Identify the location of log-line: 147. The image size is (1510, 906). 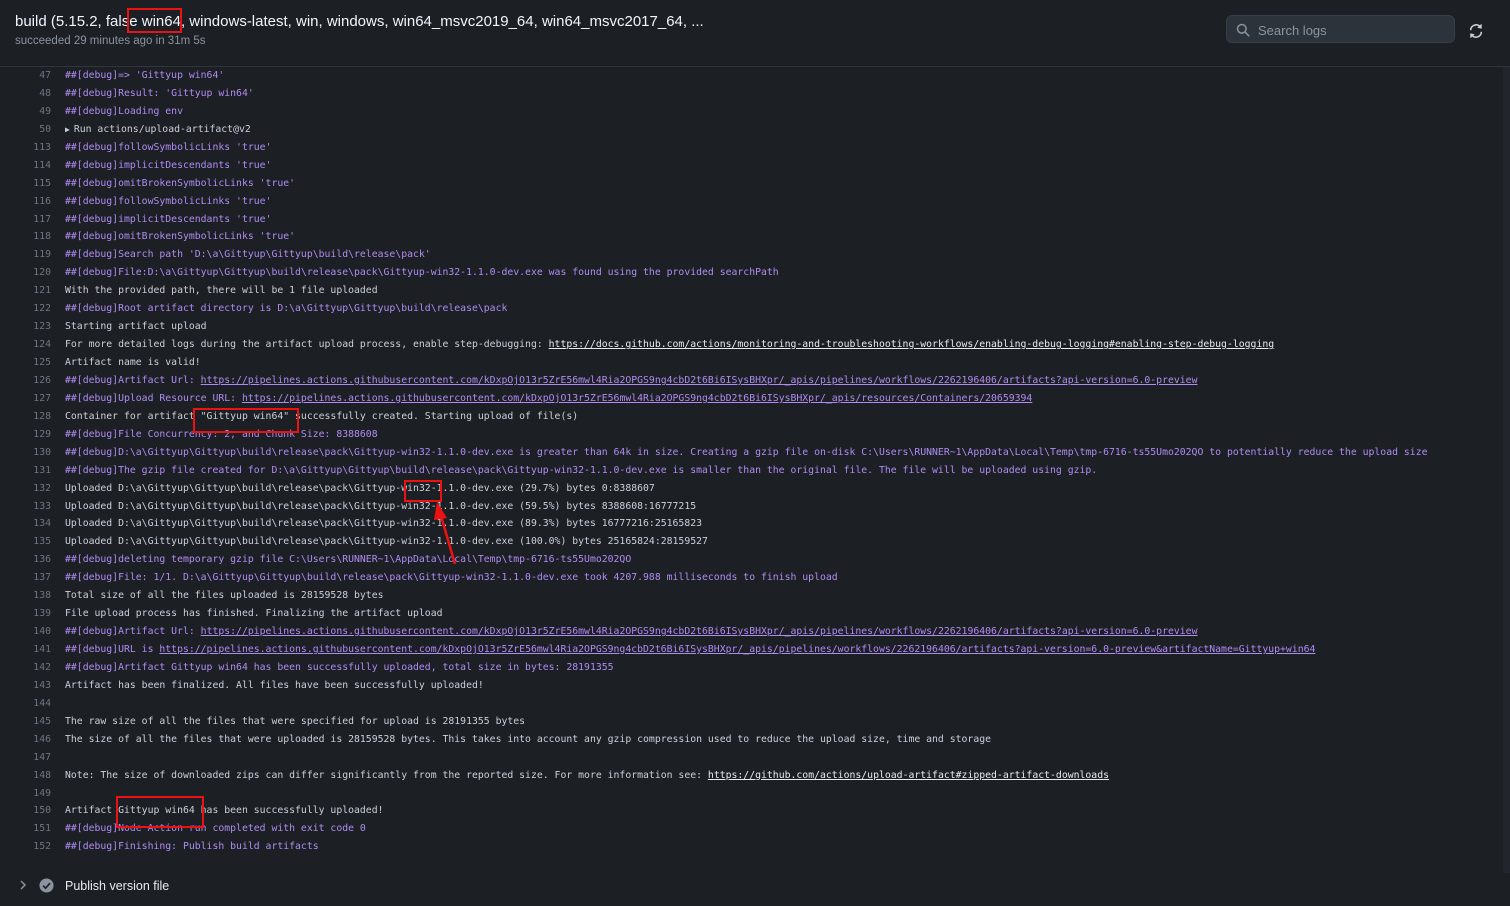
(755, 758).